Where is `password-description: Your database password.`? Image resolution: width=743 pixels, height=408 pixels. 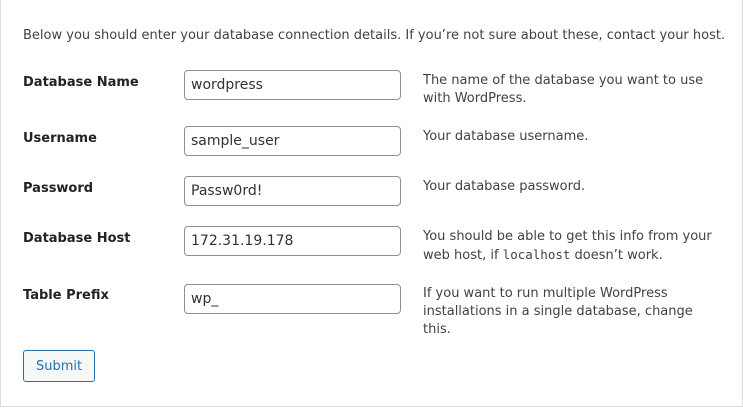
password-description: Your database password. is located at coordinates (573, 187).